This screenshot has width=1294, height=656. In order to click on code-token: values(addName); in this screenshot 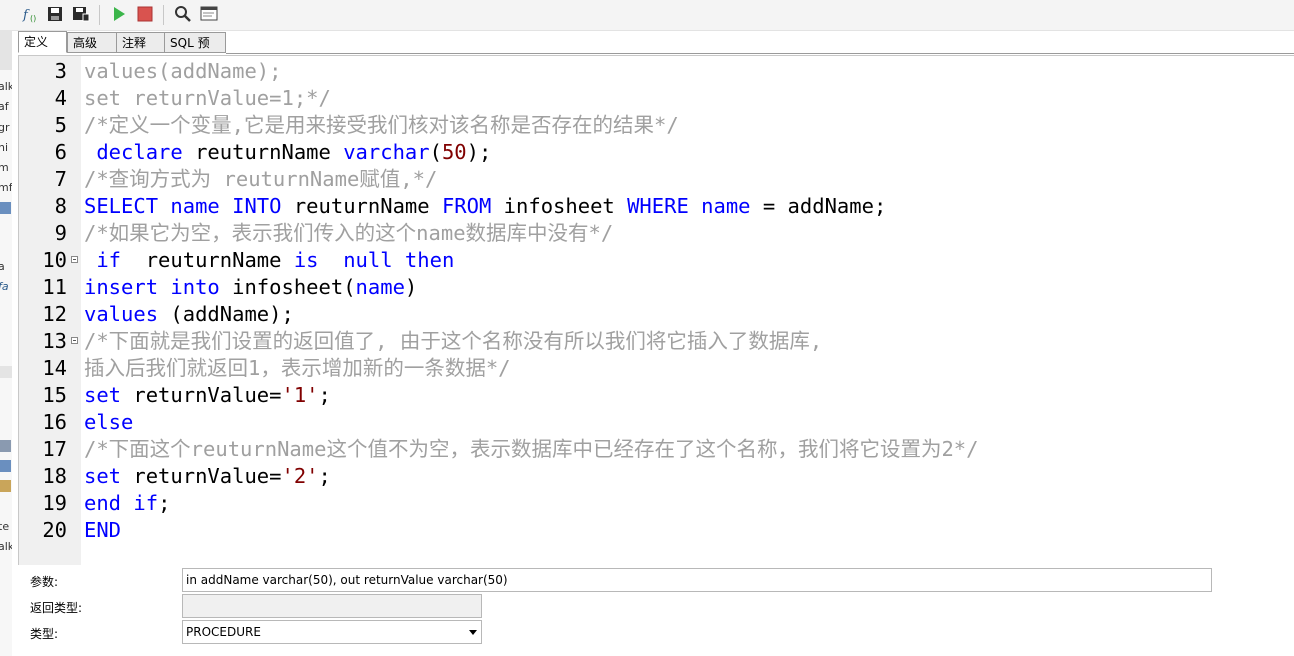, I will do `click(183, 71)`.